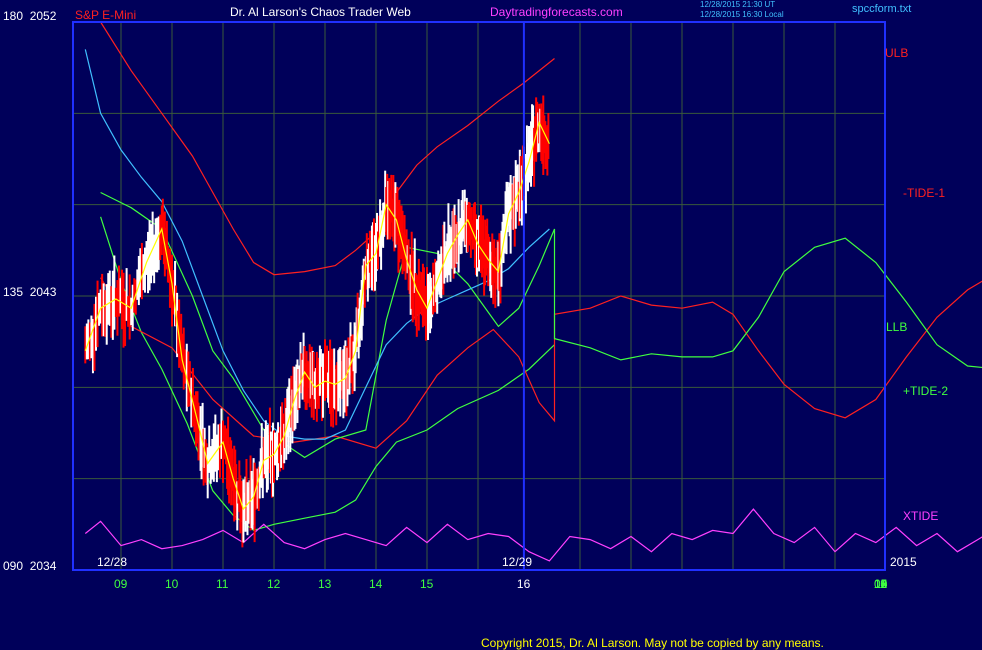  I want to click on legend-llb: LLB, so click(897, 327).